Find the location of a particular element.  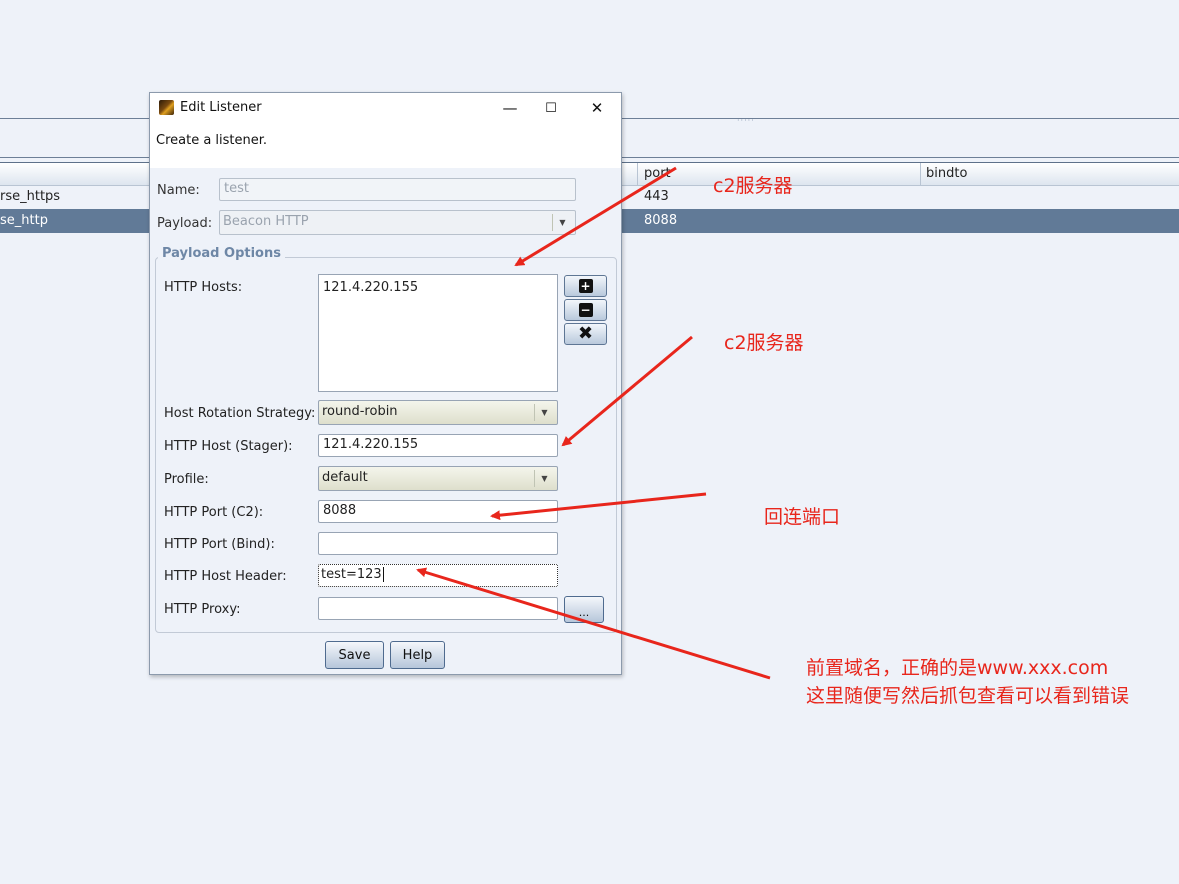

arrow-to-http-hosts is located at coordinates (595, 216).